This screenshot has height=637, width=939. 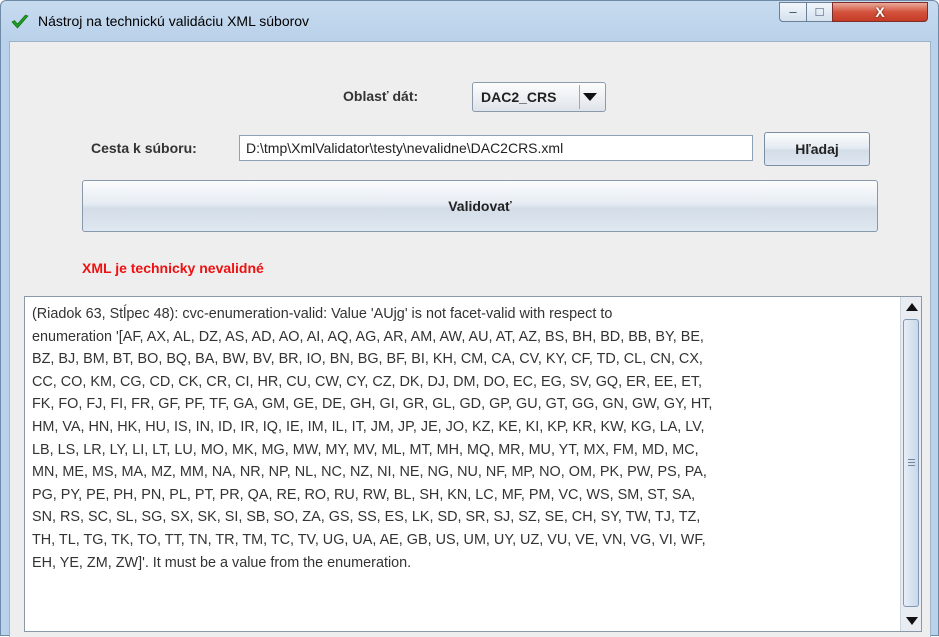 What do you see at coordinates (496, 148) in the screenshot?
I see `file-path-input` at bounding box center [496, 148].